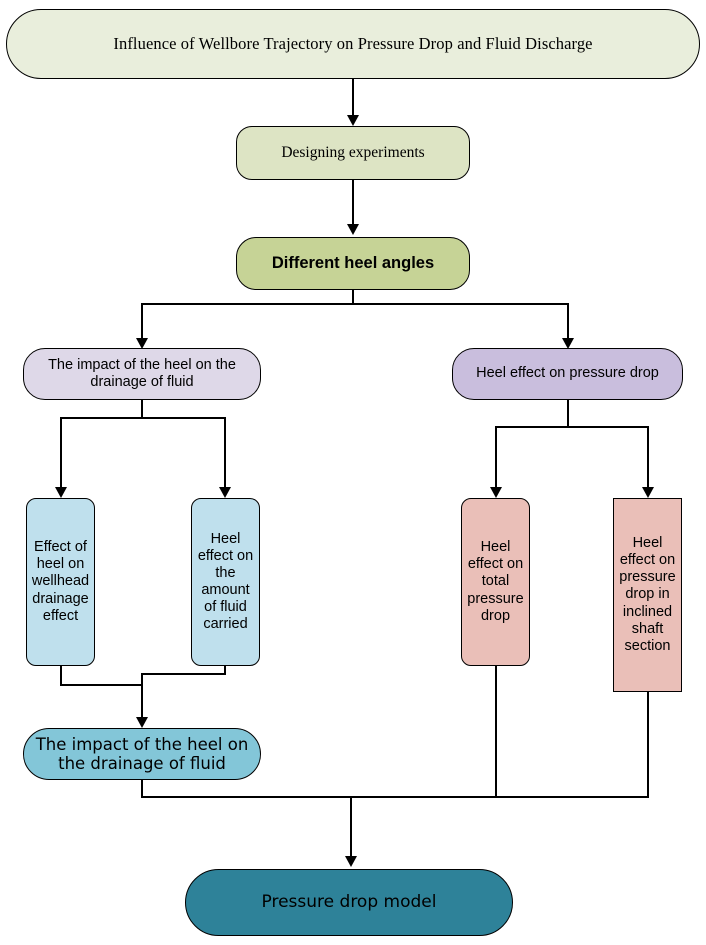 The image size is (706, 945). Describe the element at coordinates (572, 427) in the screenshot. I see `edge-branch-right-split-bar` at that location.